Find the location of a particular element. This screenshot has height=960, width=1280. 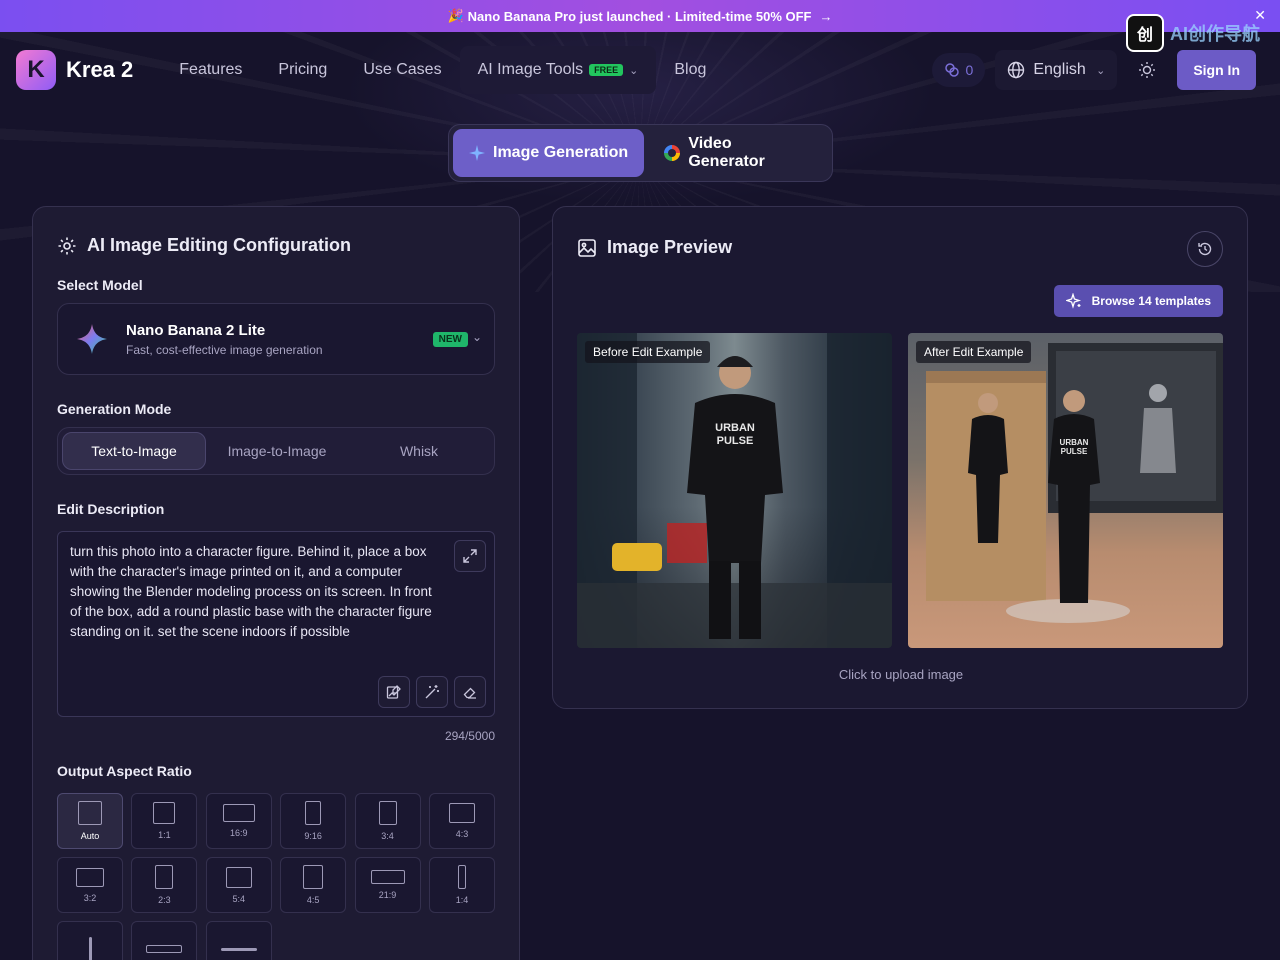

nav-pricing: Pricing is located at coordinates (302, 70).